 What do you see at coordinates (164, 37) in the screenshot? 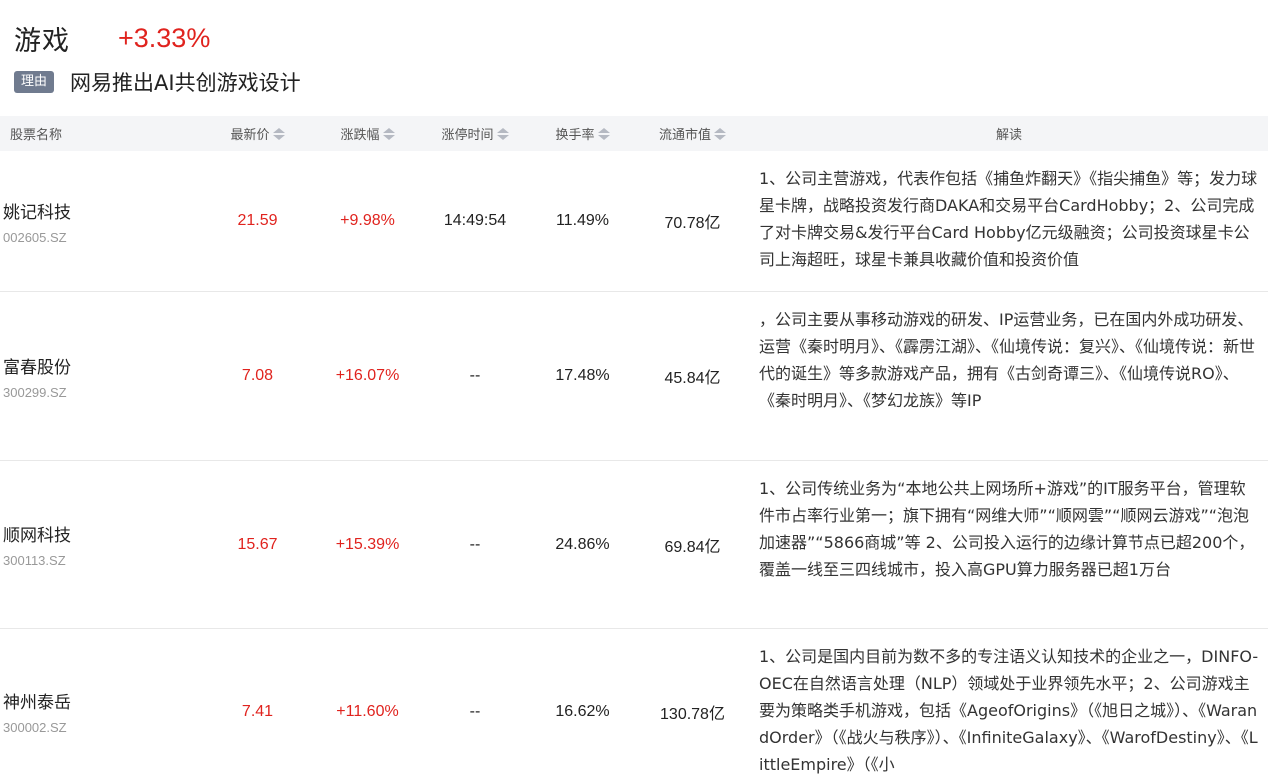
I see `sector-change: +3.33%` at bounding box center [164, 37].